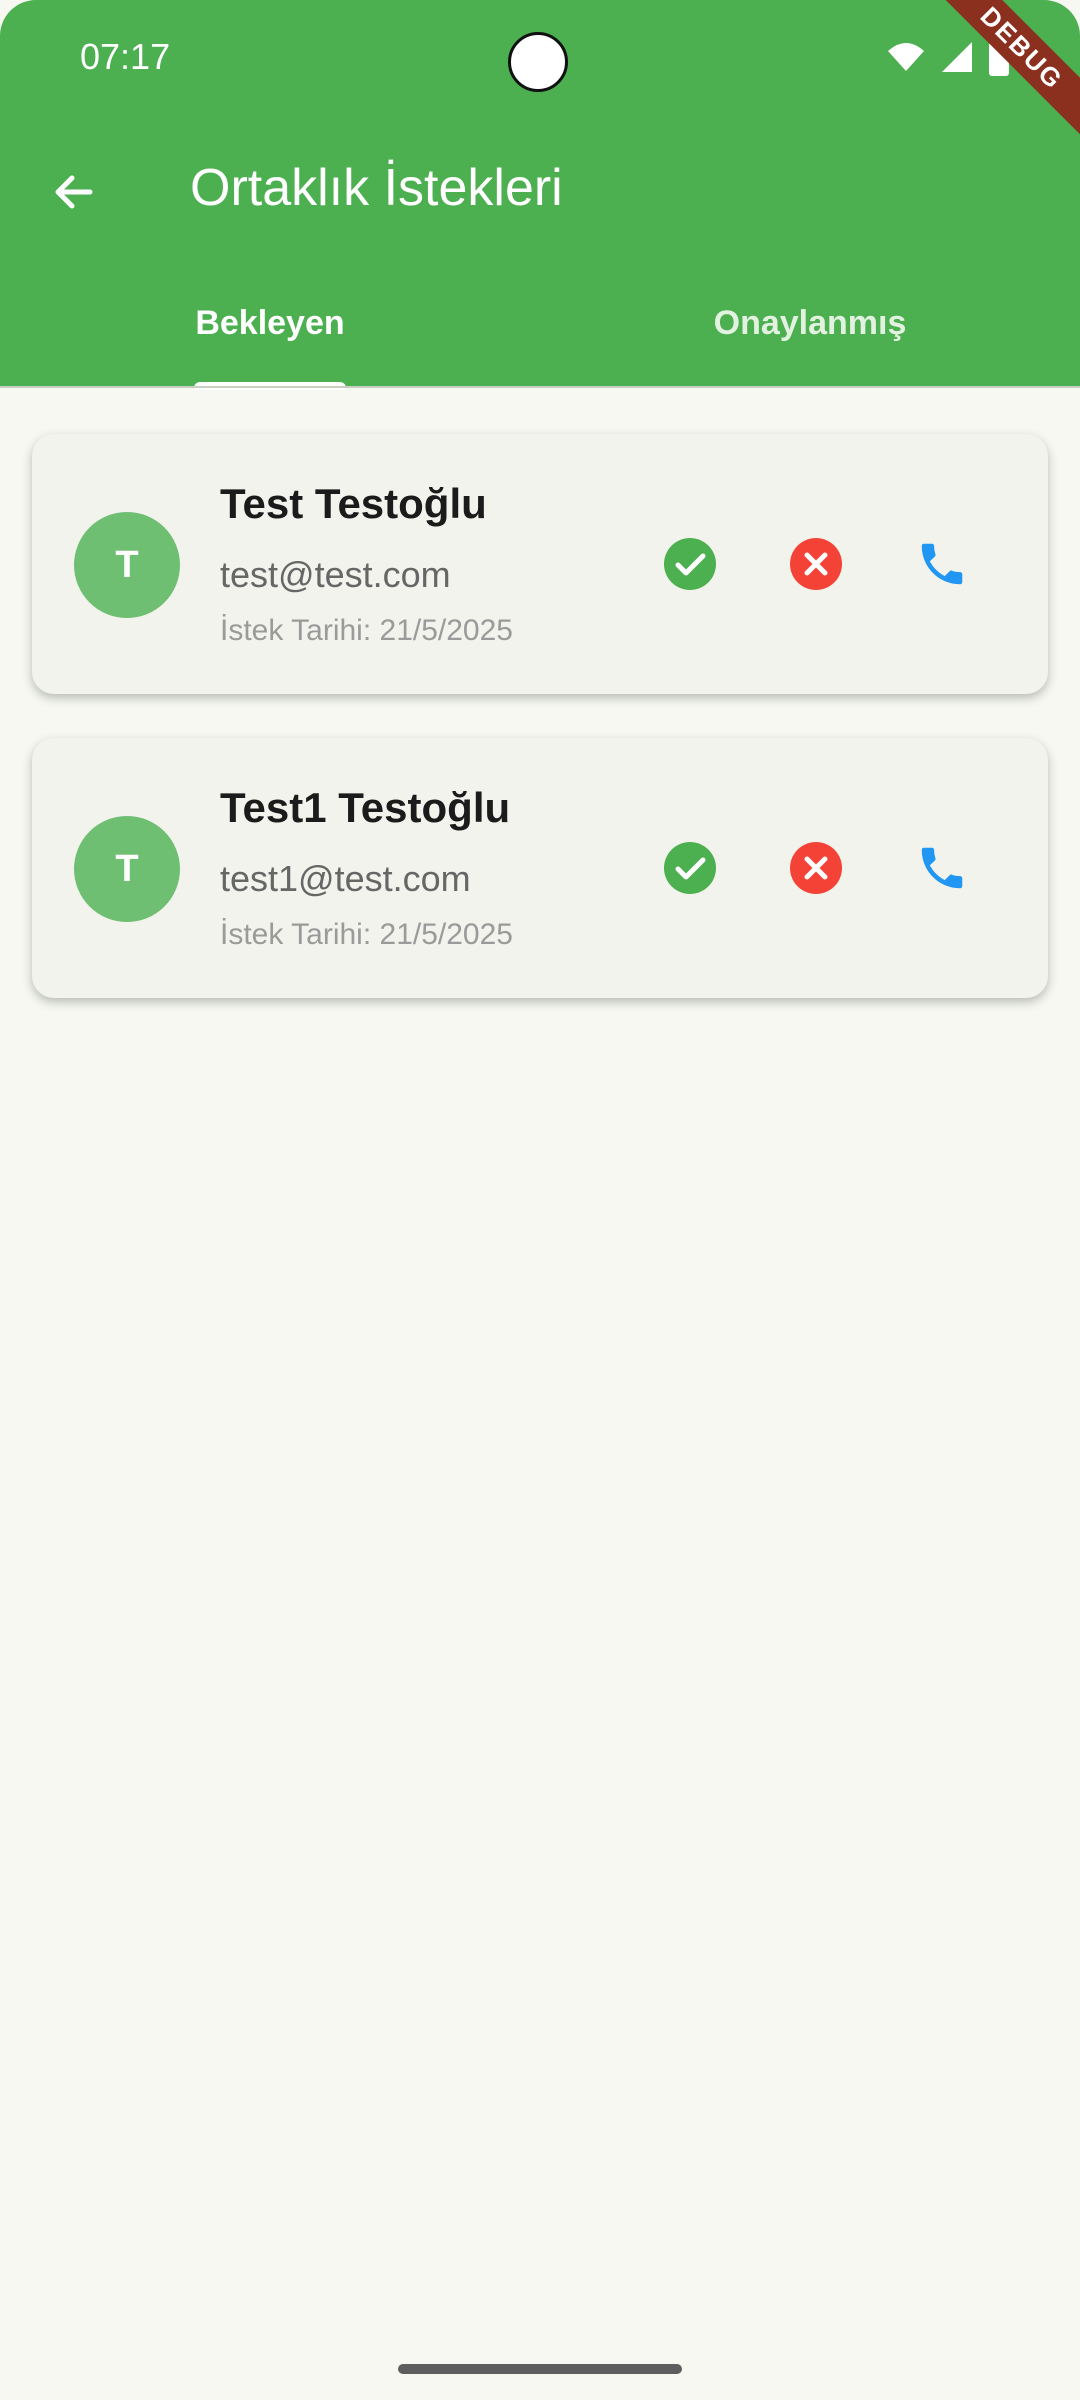 Image resolution: width=1080 pixels, height=2400 pixels. What do you see at coordinates (345, 878) in the screenshot?
I see `requester-email: test1@test.com` at bounding box center [345, 878].